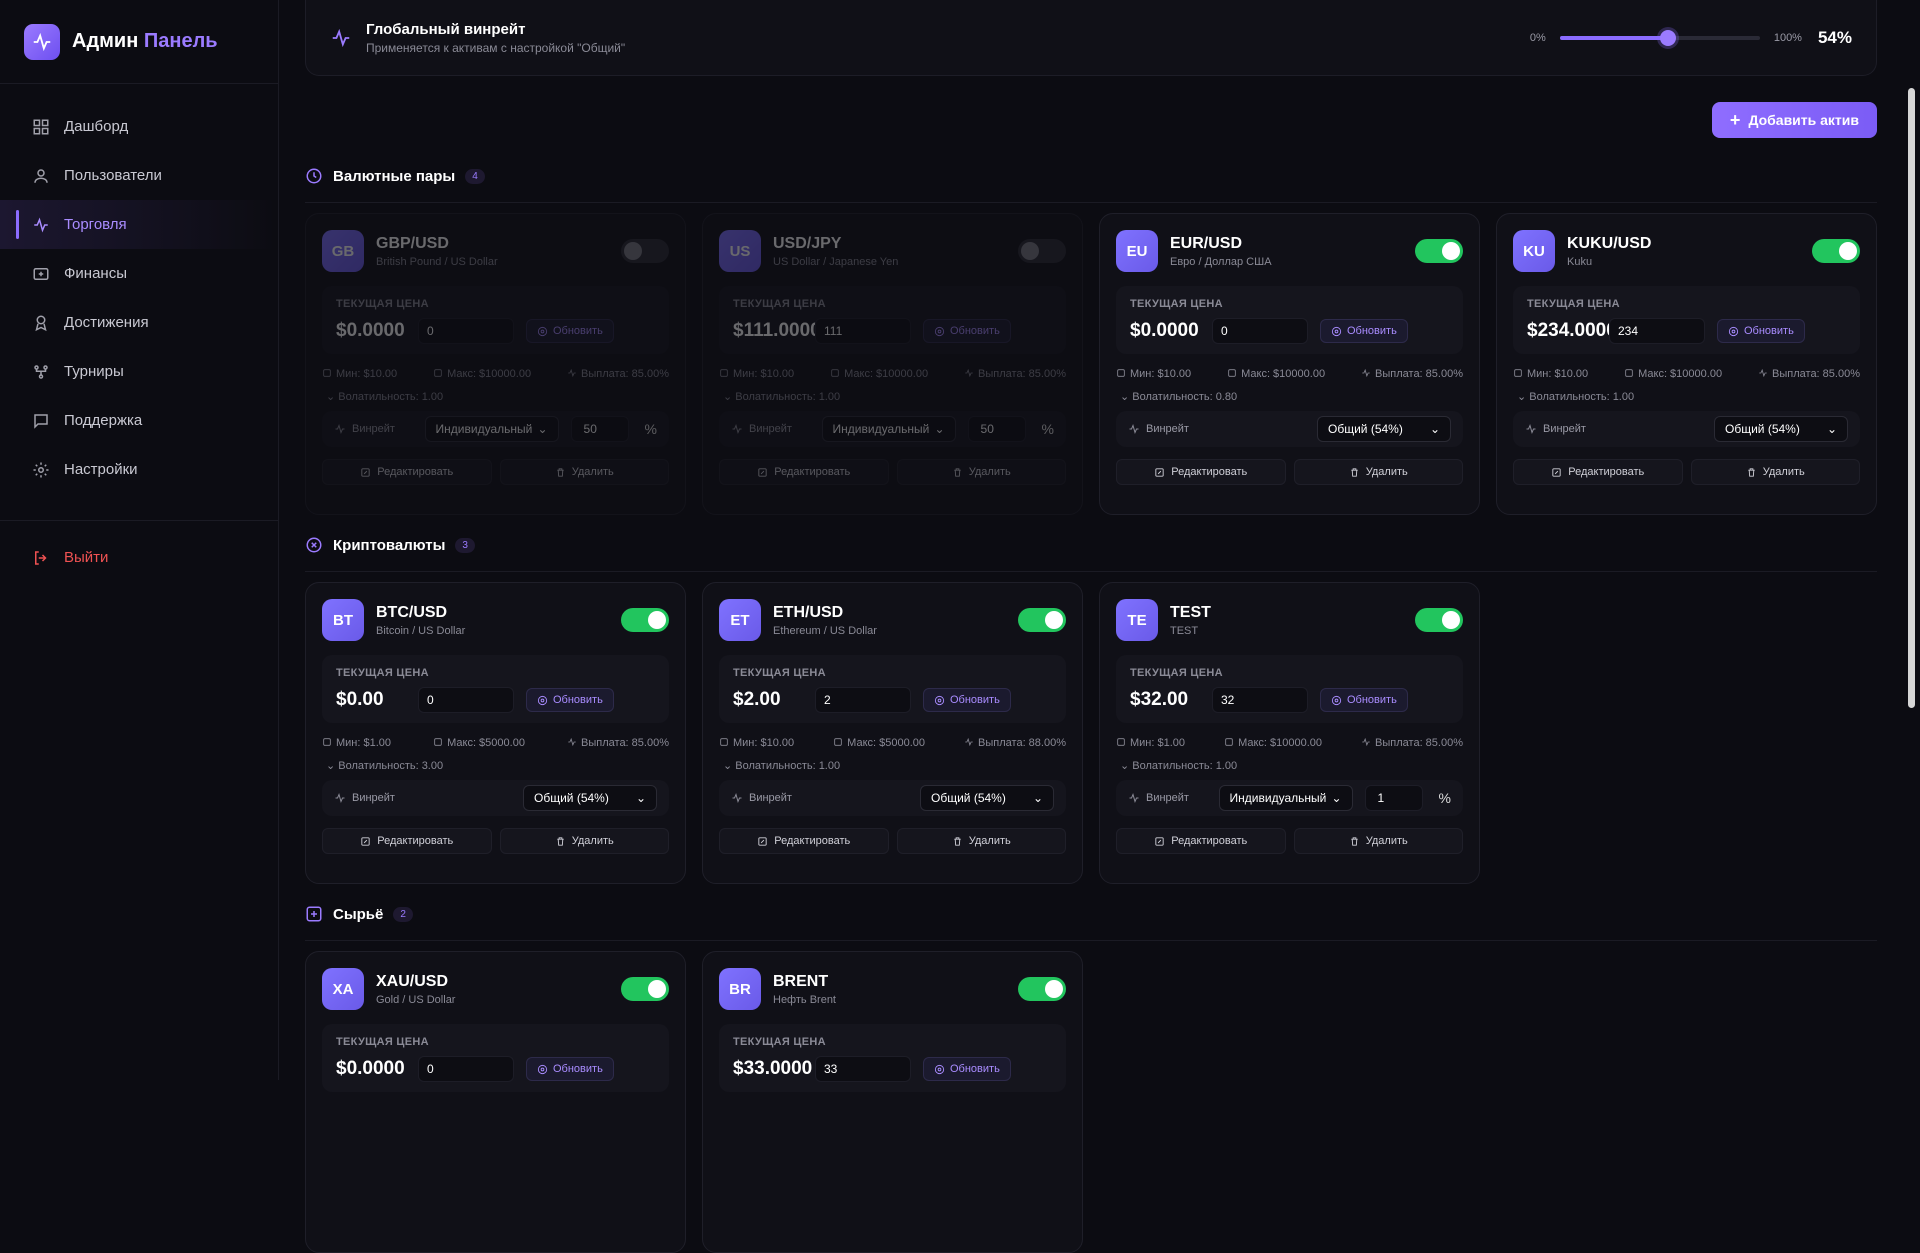  What do you see at coordinates (343, 251) in the screenshot?
I see `asset-avatar: GB` at bounding box center [343, 251].